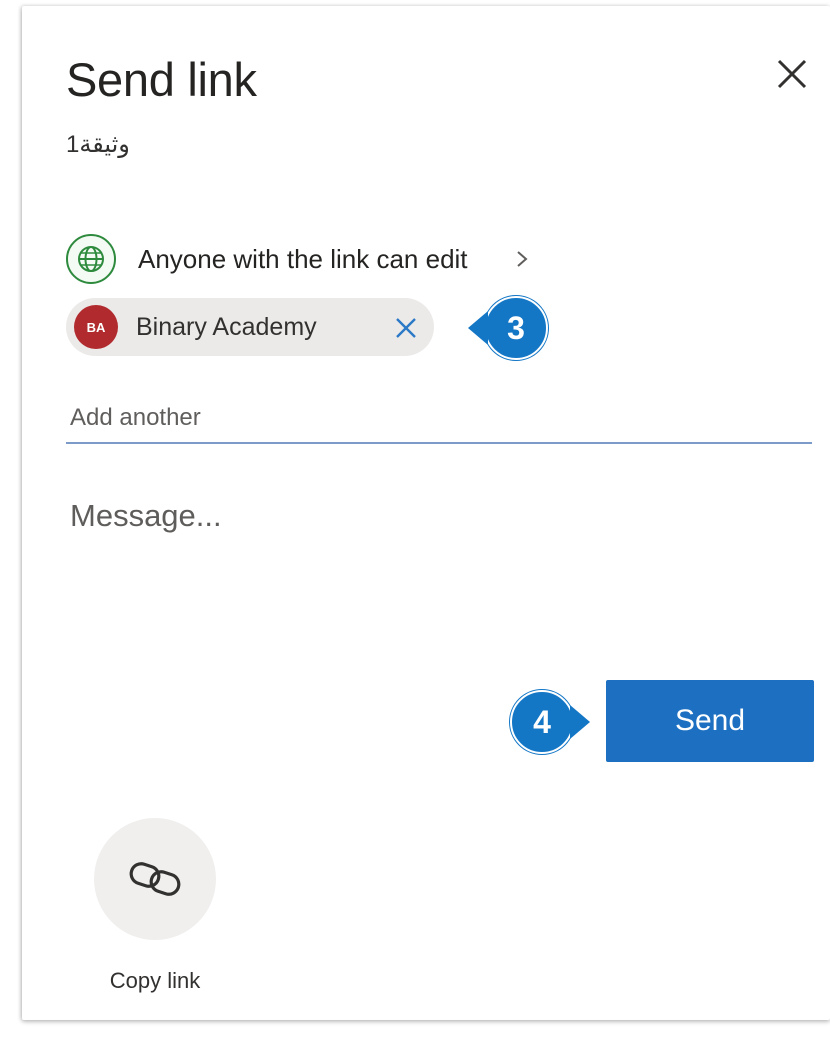 The height and width of the screenshot is (1038, 830). What do you see at coordinates (439, 419) in the screenshot?
I see `add-recipient-input` at bounding box center [439, 419].